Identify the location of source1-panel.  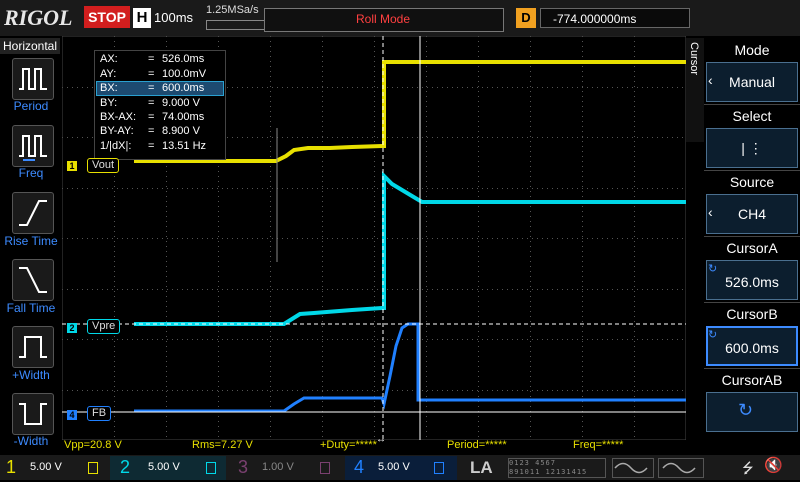
(633, 468).